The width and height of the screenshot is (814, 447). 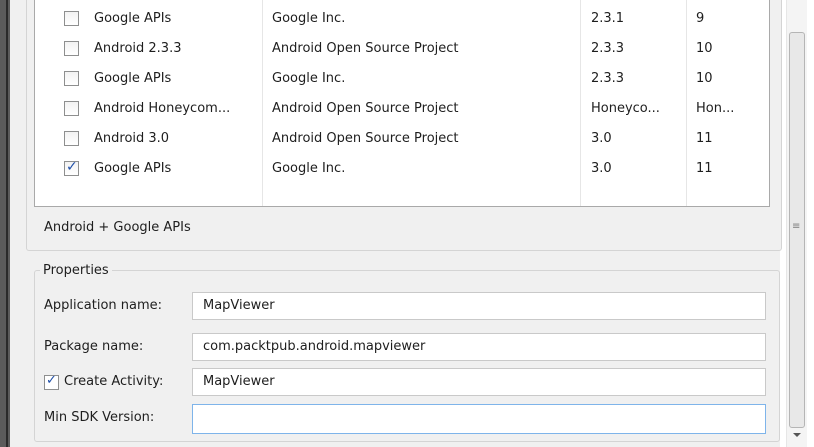 What do you see at coordinates (700, 19) in the screenshot?
I see `target-api-cell: 9` at bounding box center [700, 19].